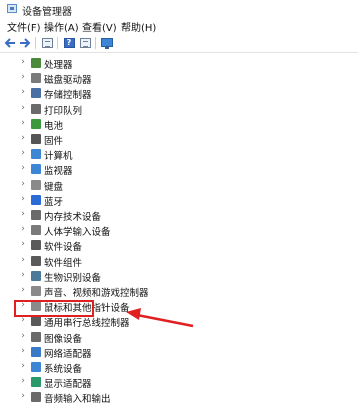  What do you see at coordinates (85, 42) in the screenshot?
I see `update-driver-icon` at bounding box center [85, 42].